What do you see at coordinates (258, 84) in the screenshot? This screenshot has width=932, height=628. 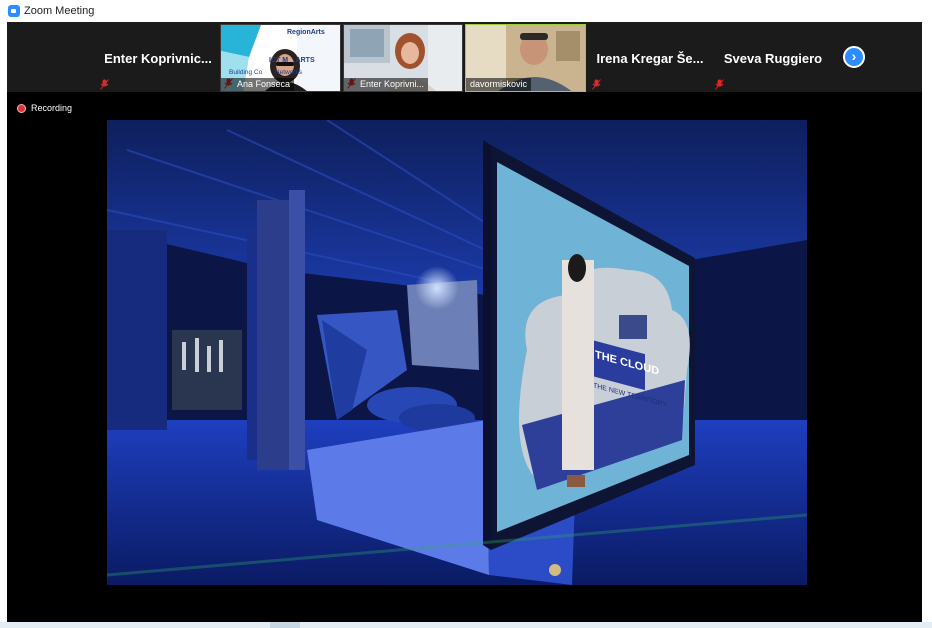 I see `participant-label: Ana Fonseca` at bounding box center [258, 84].